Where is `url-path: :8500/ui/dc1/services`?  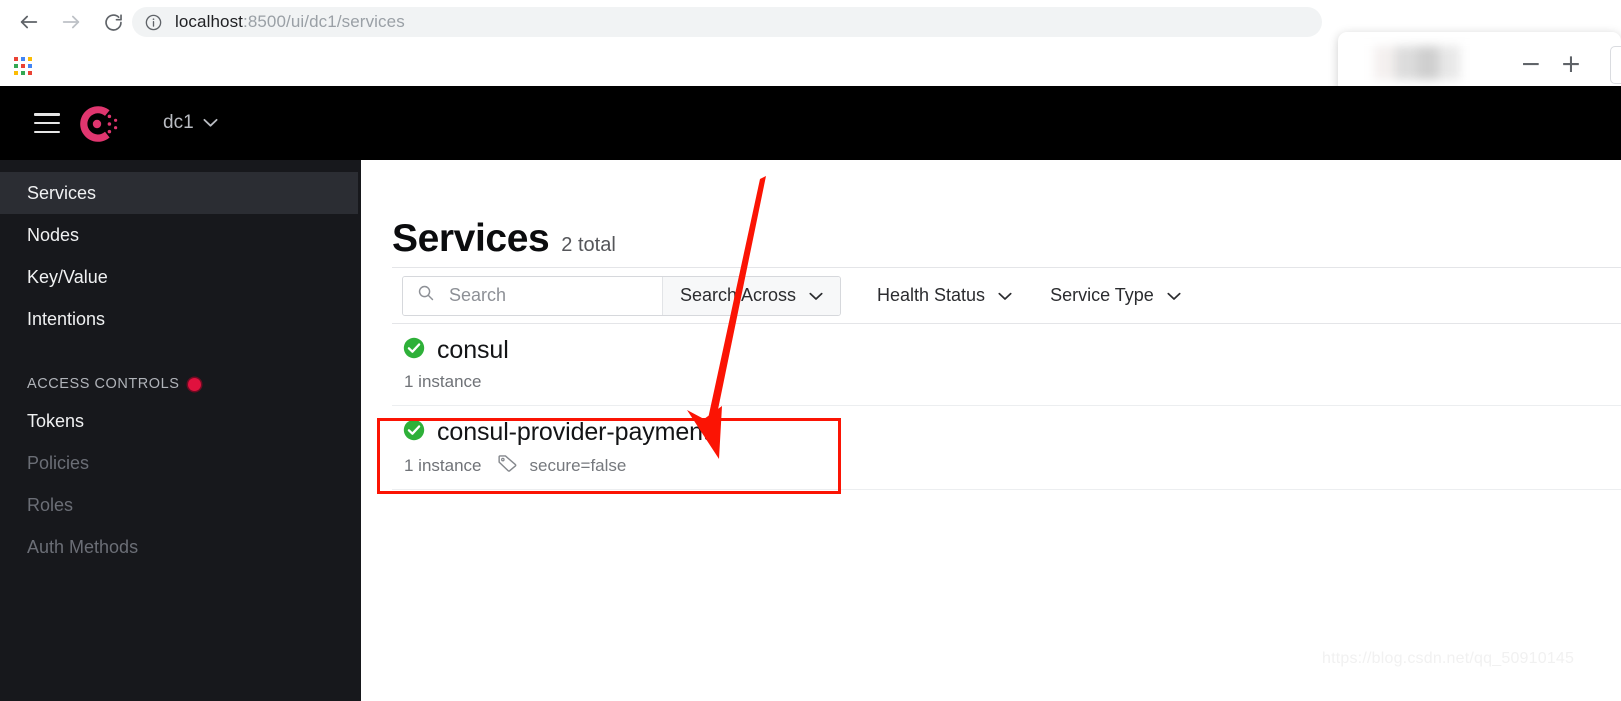
url-path: :8500/ui/dc1/services is located at coordinates (324, 21).